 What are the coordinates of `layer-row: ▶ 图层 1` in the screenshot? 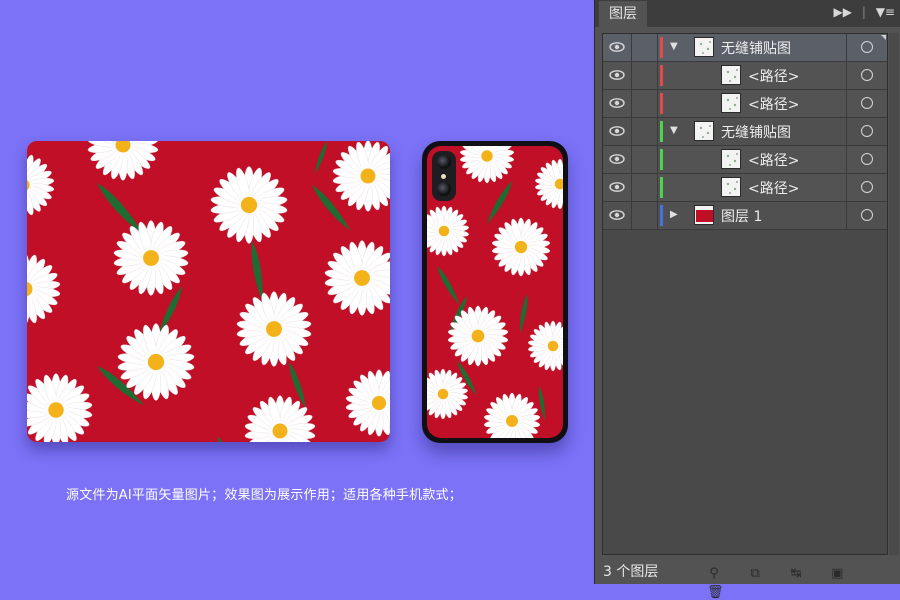 It's located at (745, 216).